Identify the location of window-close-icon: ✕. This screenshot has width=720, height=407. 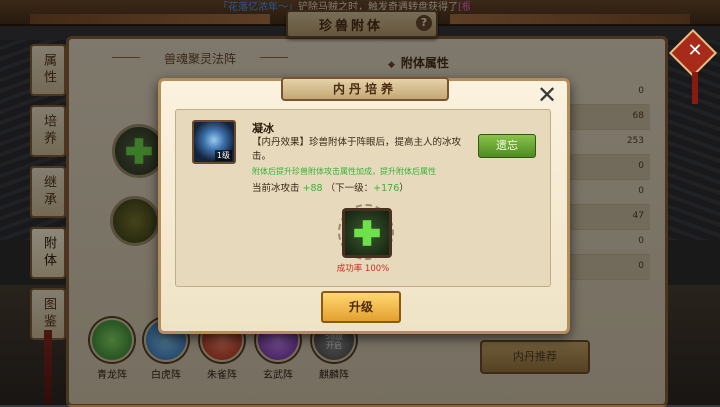
(695, 51).